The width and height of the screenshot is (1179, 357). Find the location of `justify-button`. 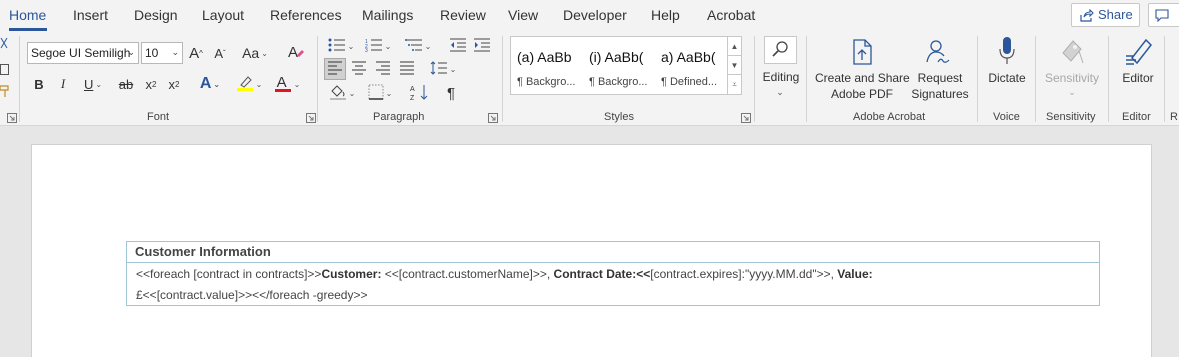

justify-button is located at coordinates (407, 69).